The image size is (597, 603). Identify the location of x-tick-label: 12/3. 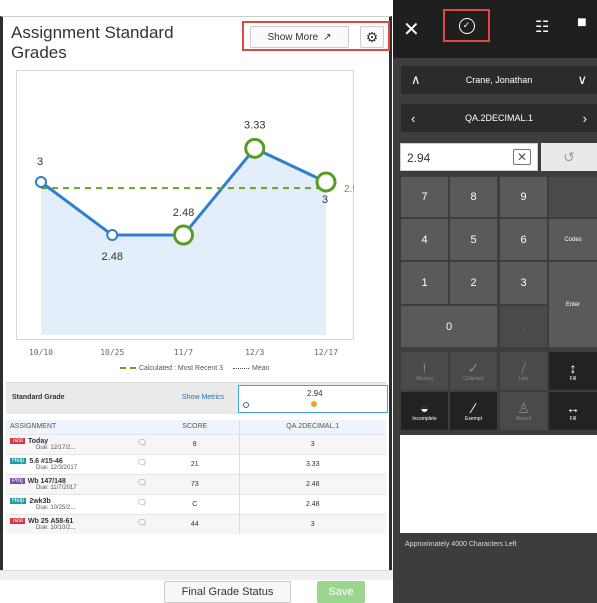
(254, 352).